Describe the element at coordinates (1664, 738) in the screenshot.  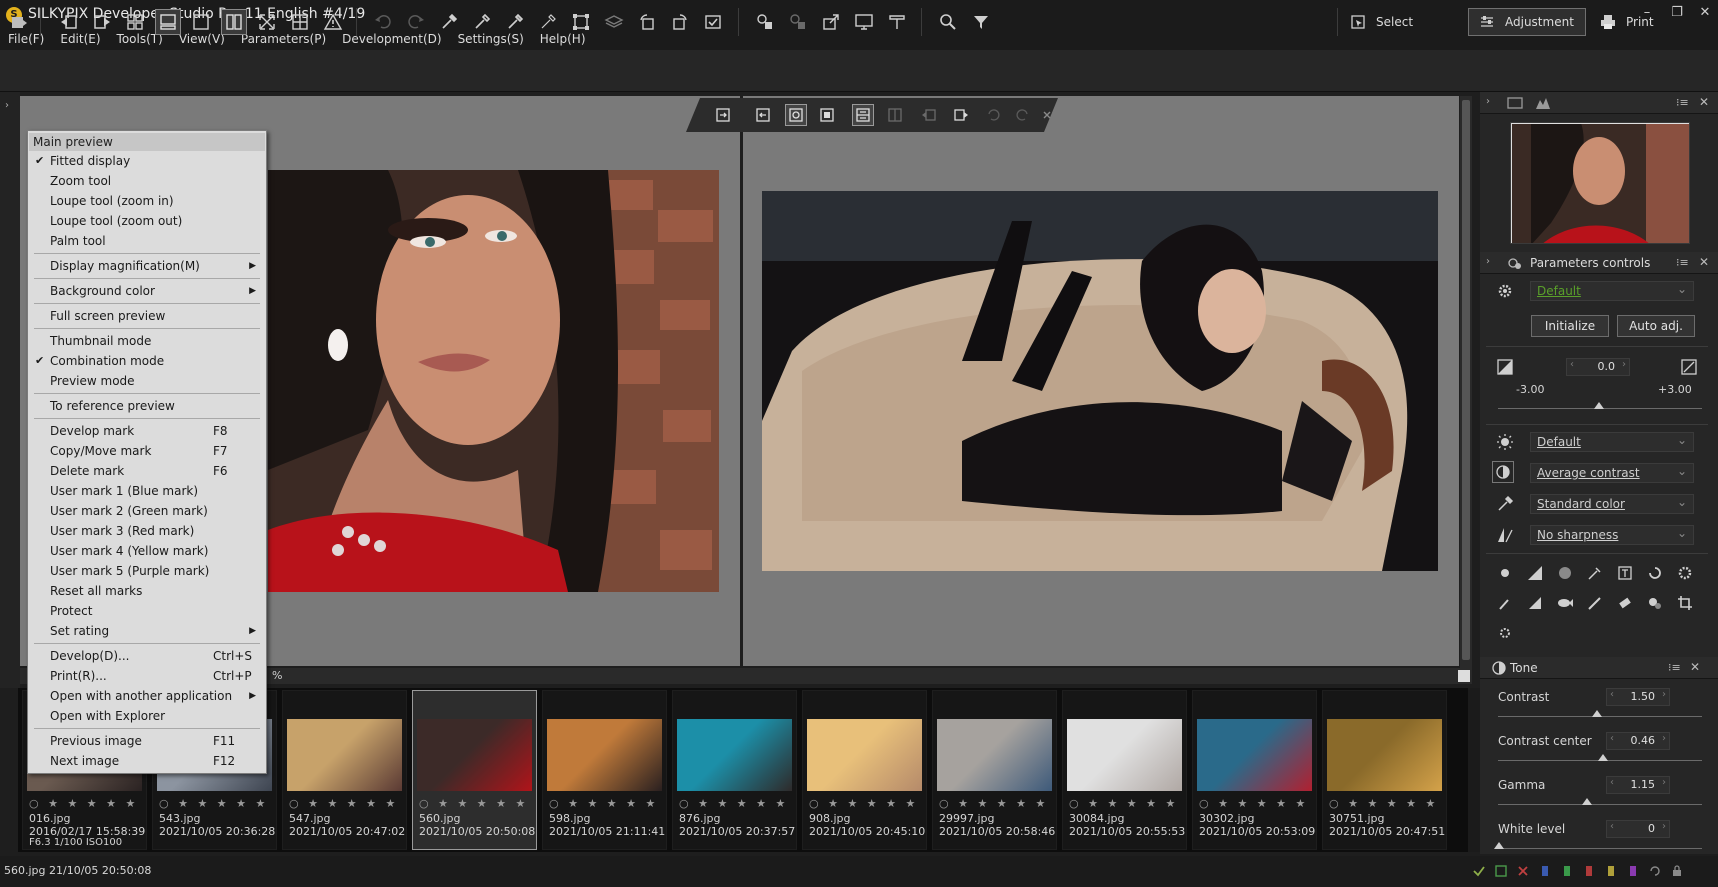
I see `contrast-center-increment-icon: ›` at that location.